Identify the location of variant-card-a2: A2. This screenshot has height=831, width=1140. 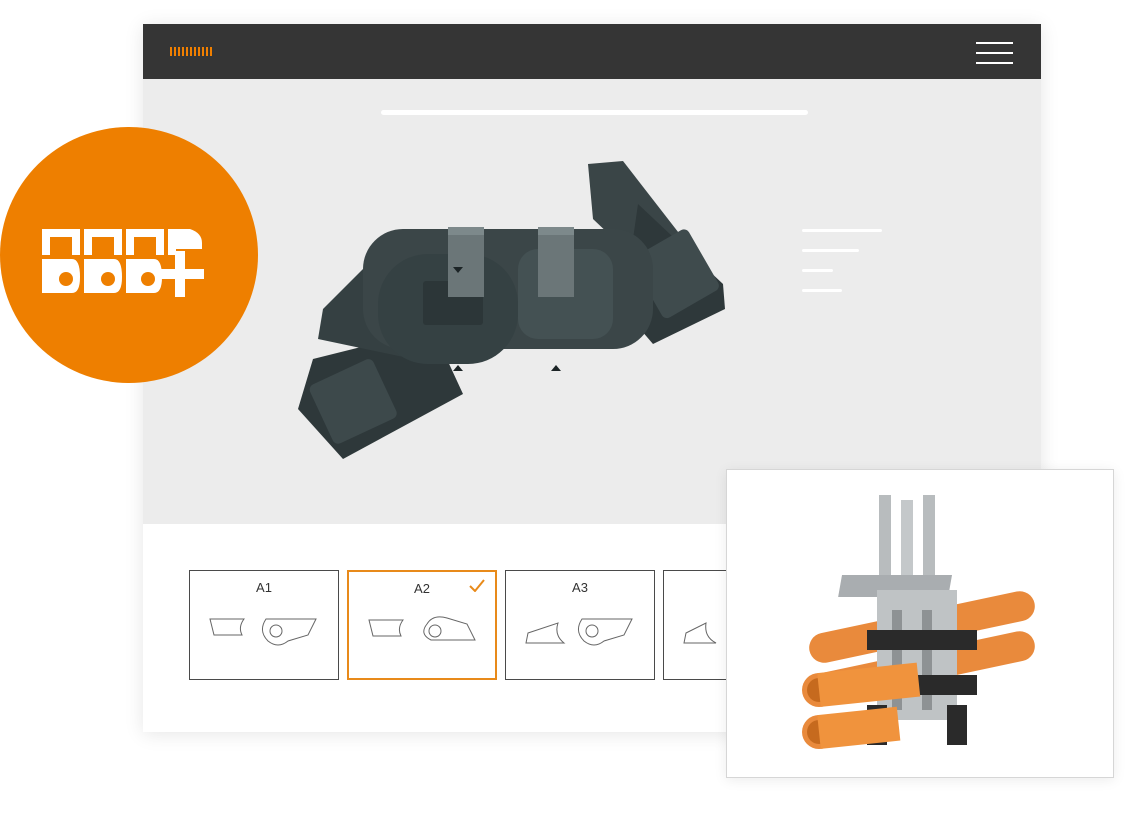
(422, 625).